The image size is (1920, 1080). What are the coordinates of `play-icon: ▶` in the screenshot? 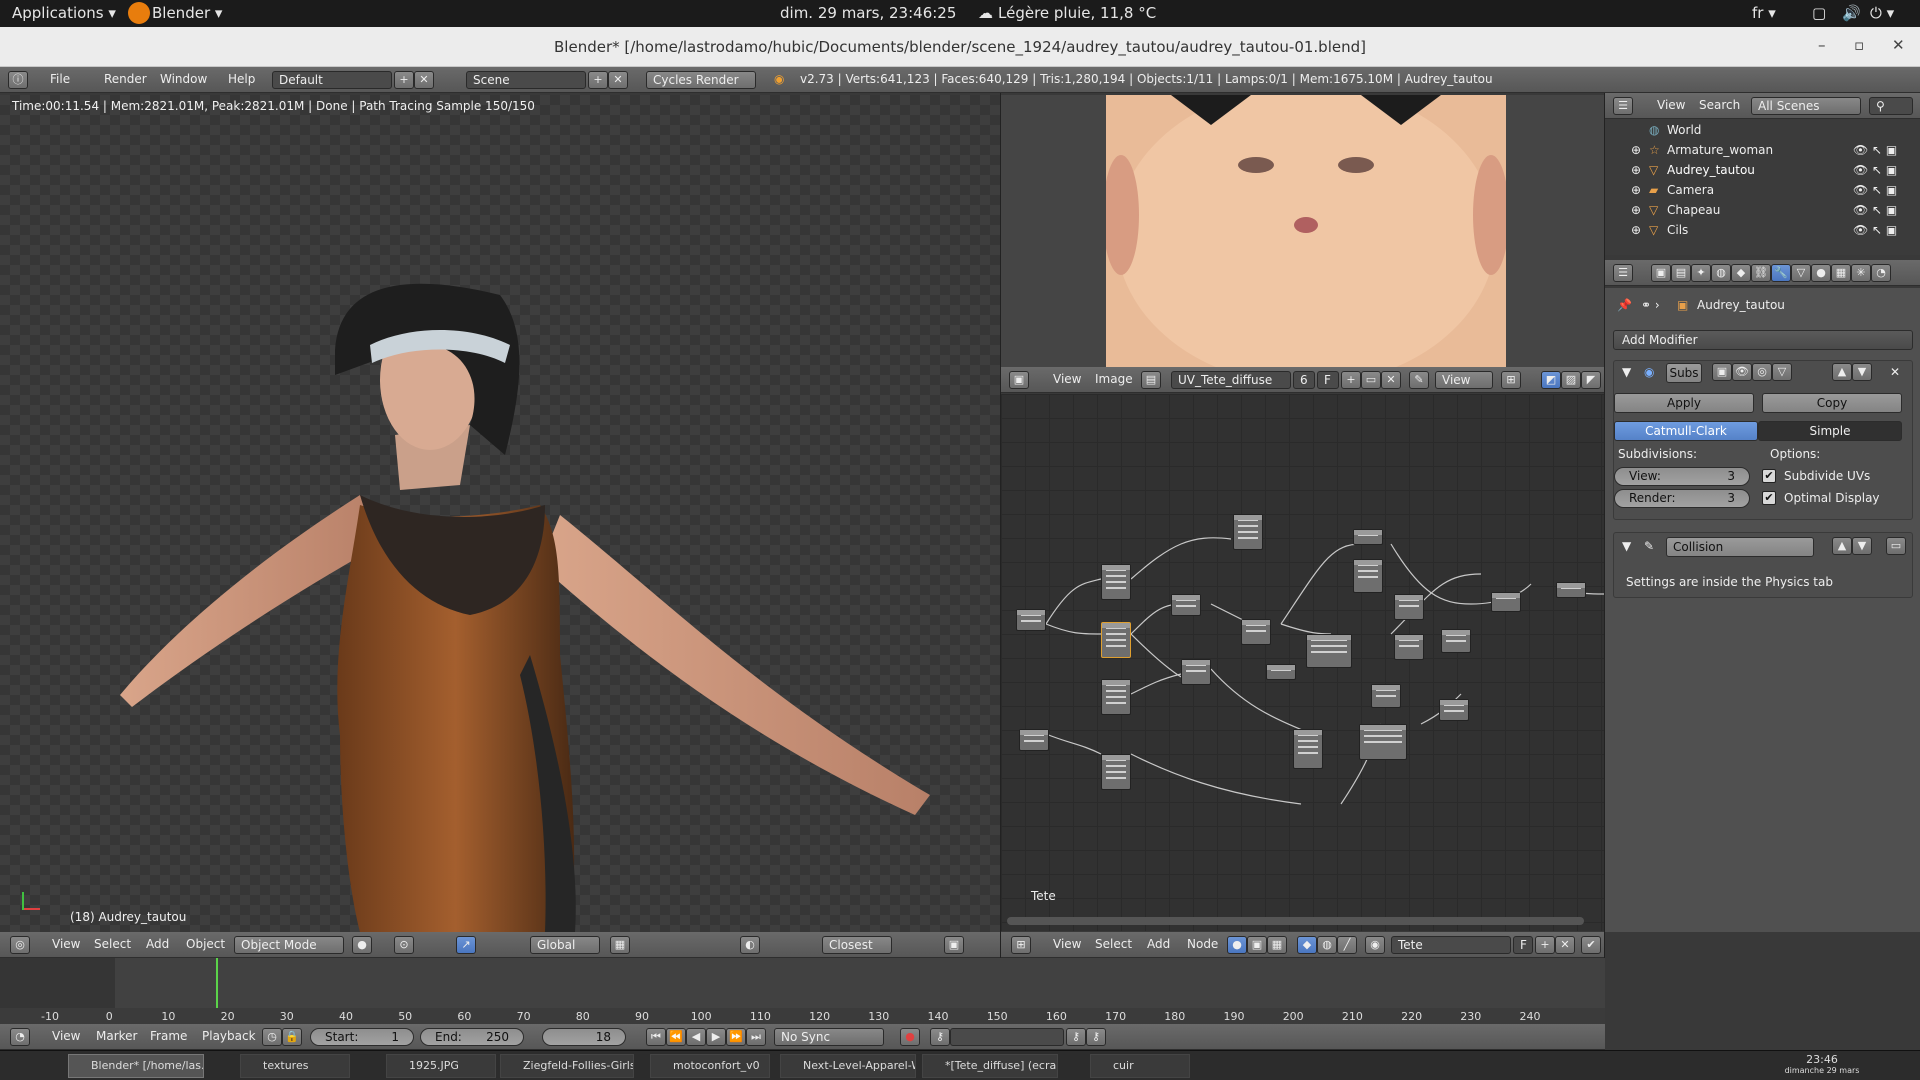 It's located at (716, 1037).